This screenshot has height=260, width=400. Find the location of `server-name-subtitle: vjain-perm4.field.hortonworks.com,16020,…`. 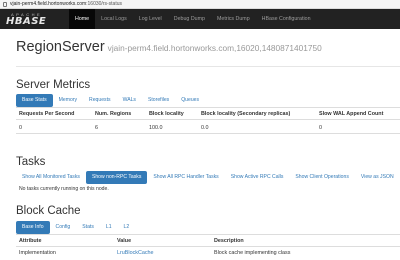

server-name-subtitle: vjain-perm4.field.hortonworks.com,16020,… is located at coordinates (214, 48).